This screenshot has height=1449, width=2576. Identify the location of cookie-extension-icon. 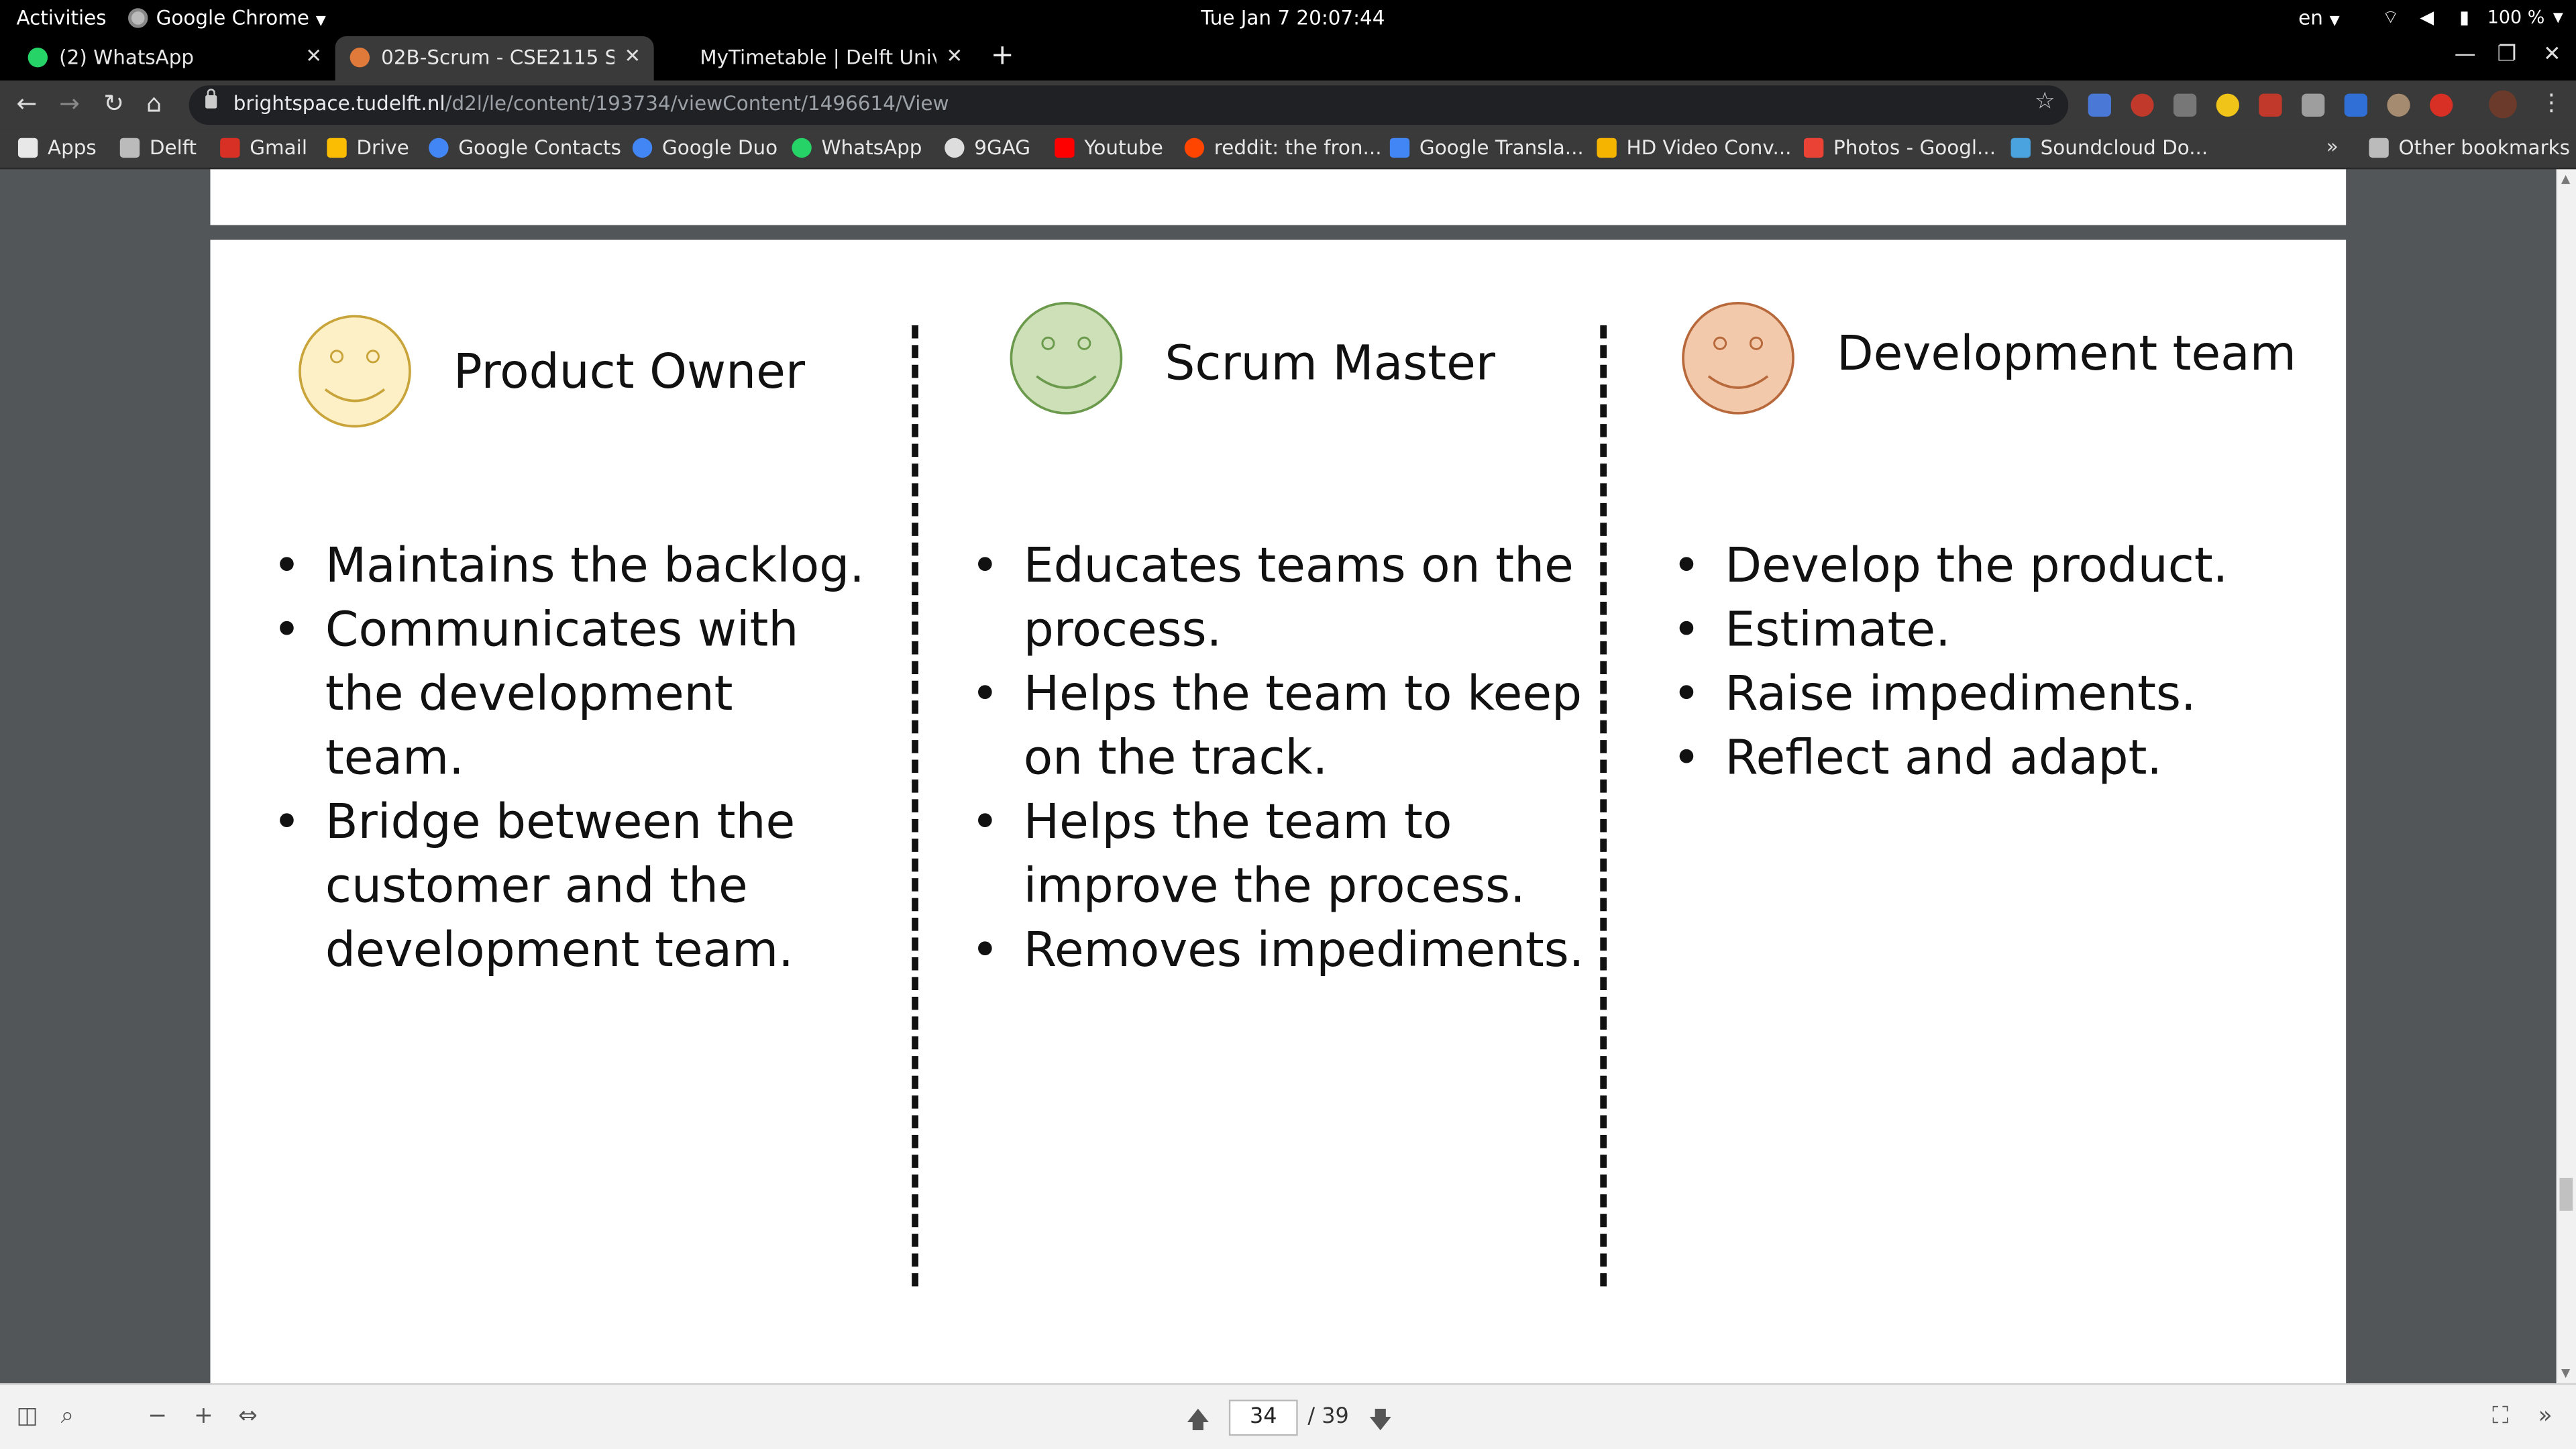
(2398, 105).